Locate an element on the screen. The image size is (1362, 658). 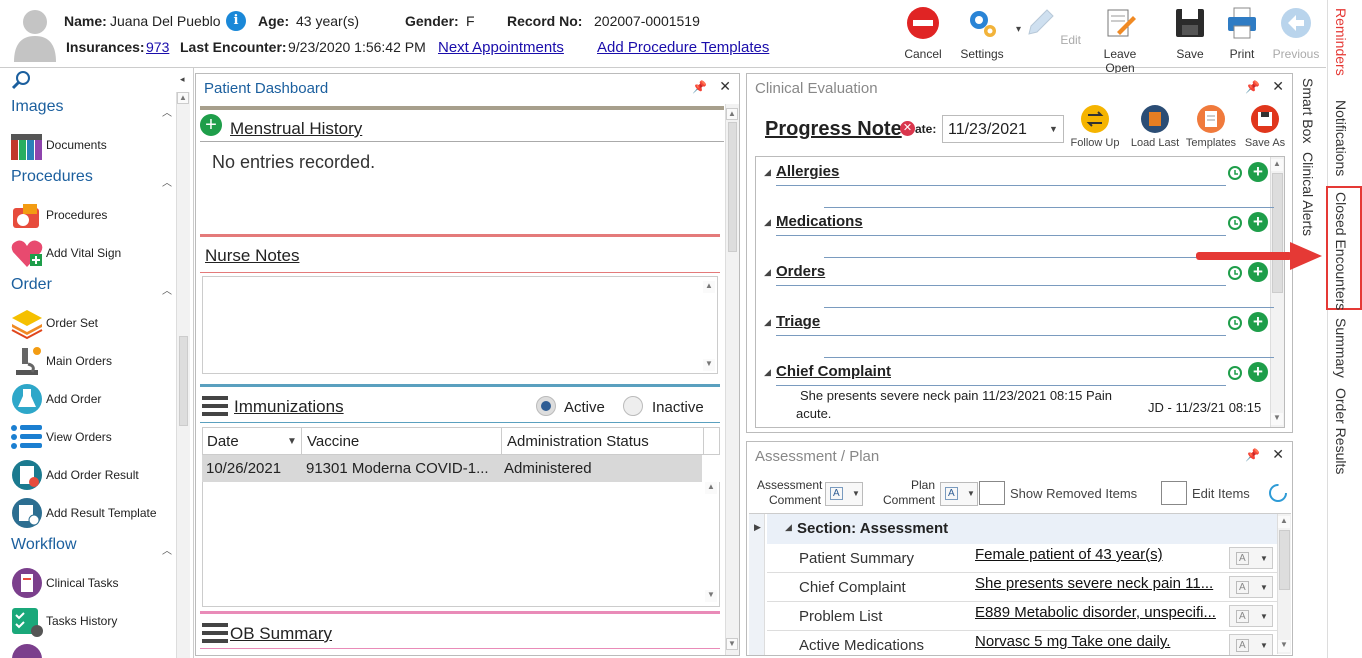
order-section: Order is located at coordinates (31, 285).